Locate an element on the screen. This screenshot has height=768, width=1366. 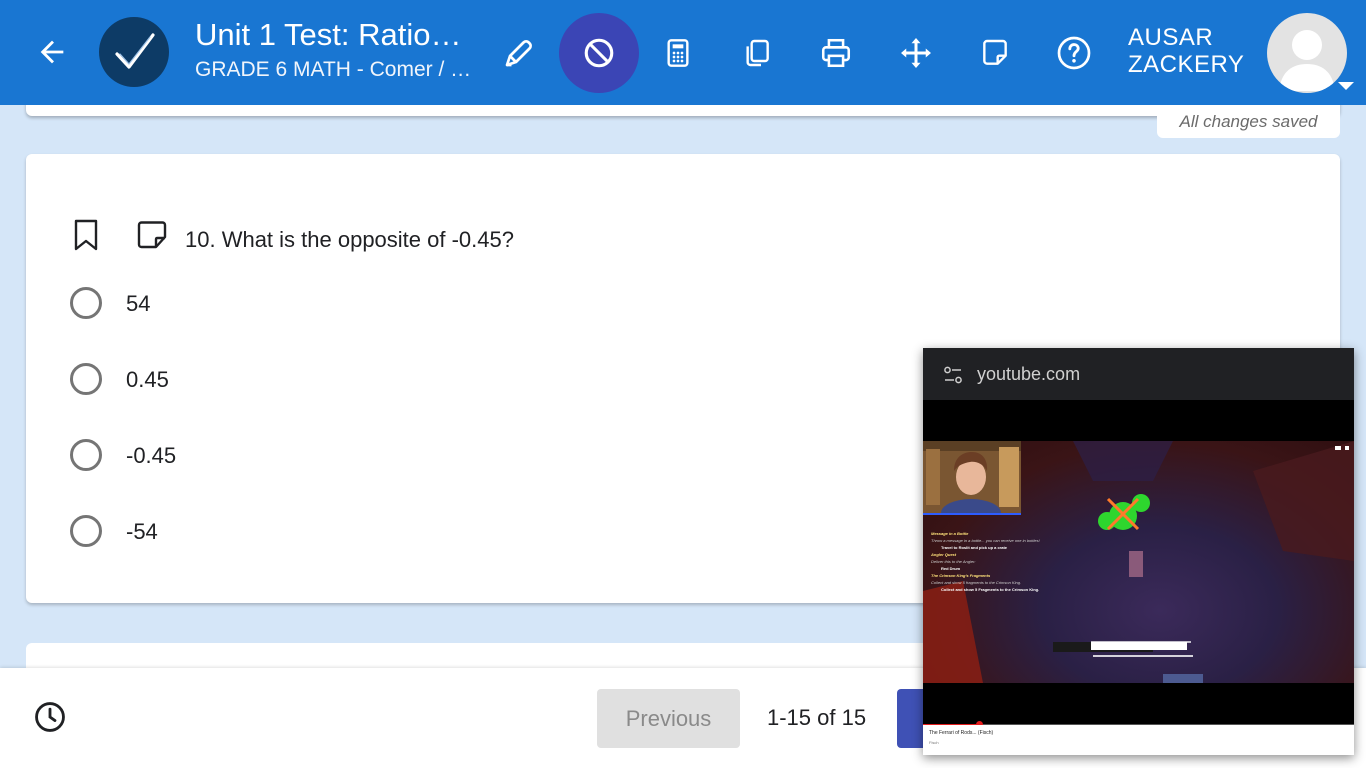
user-avatar is located at coordinates (1307, 53).